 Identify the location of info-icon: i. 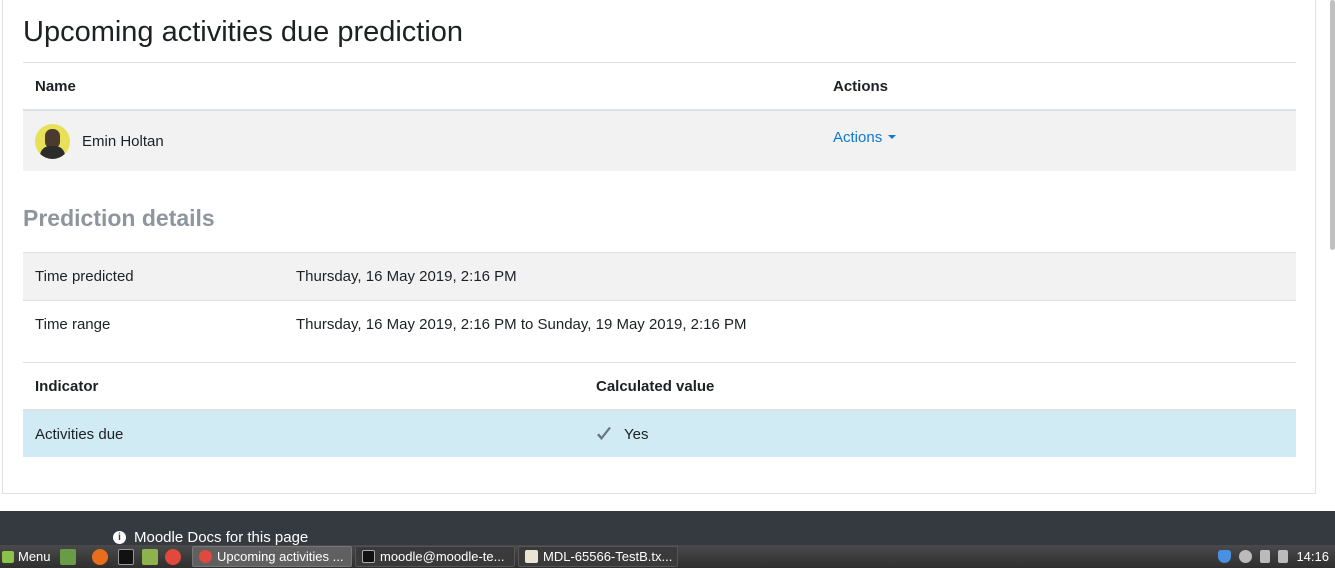
(119, 537).